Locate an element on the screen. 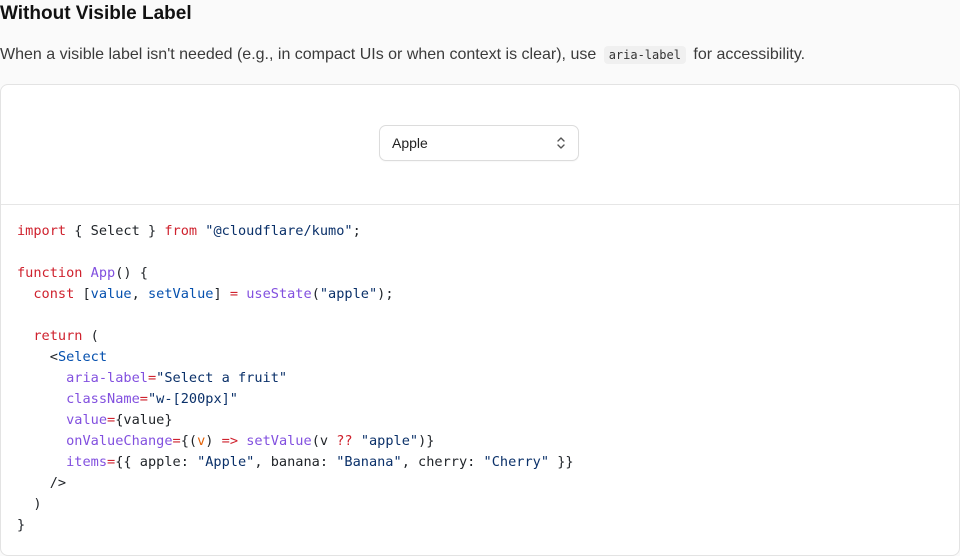 This screenshot has height=556, width=960. code-variable: value is located at coordinates (111, 294).